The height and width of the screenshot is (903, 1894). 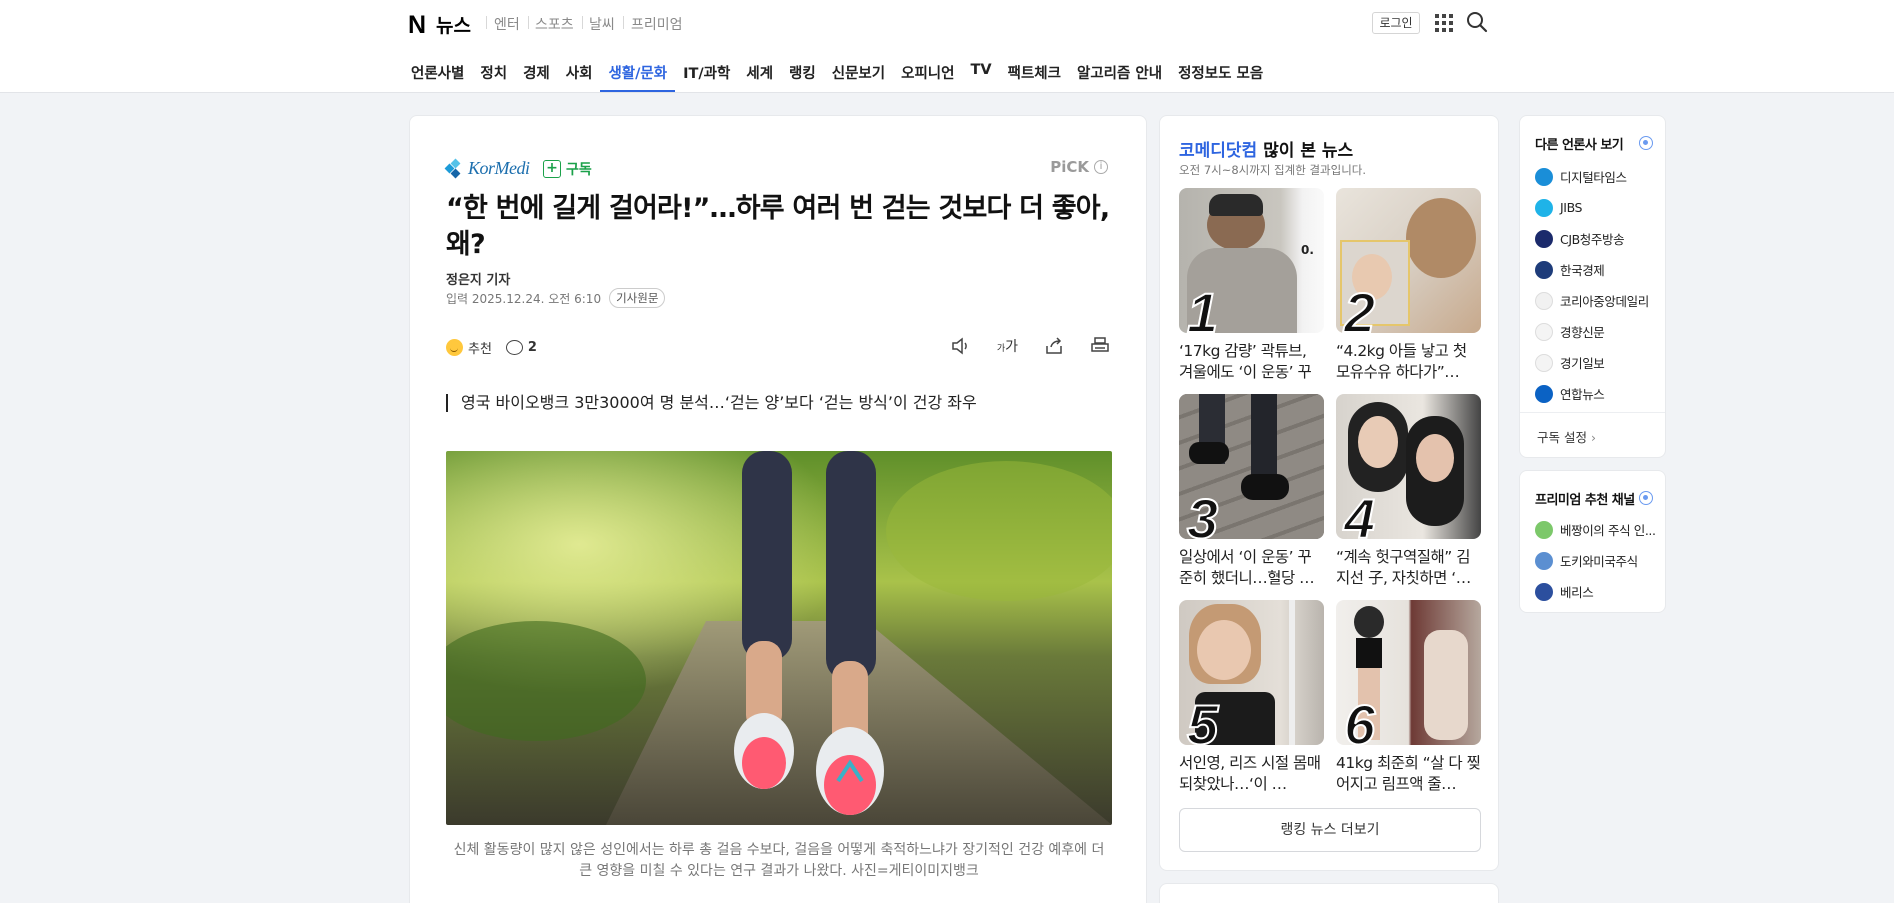 I want to click on reaction-bar: 추천 2, so click(x=491, y=347).